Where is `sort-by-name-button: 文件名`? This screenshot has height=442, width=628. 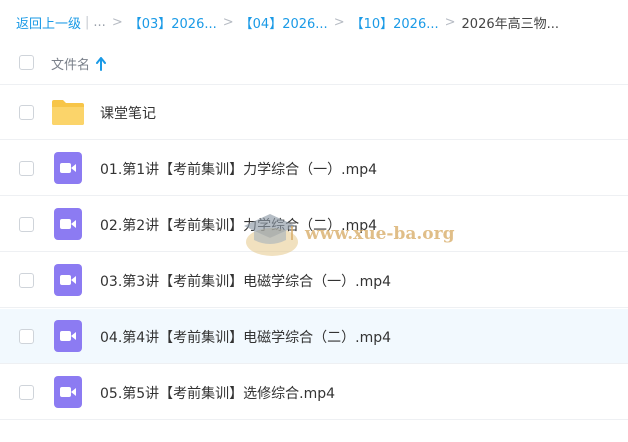
sort-by-name-button: 文件名 is located at coordinates (79, 63).